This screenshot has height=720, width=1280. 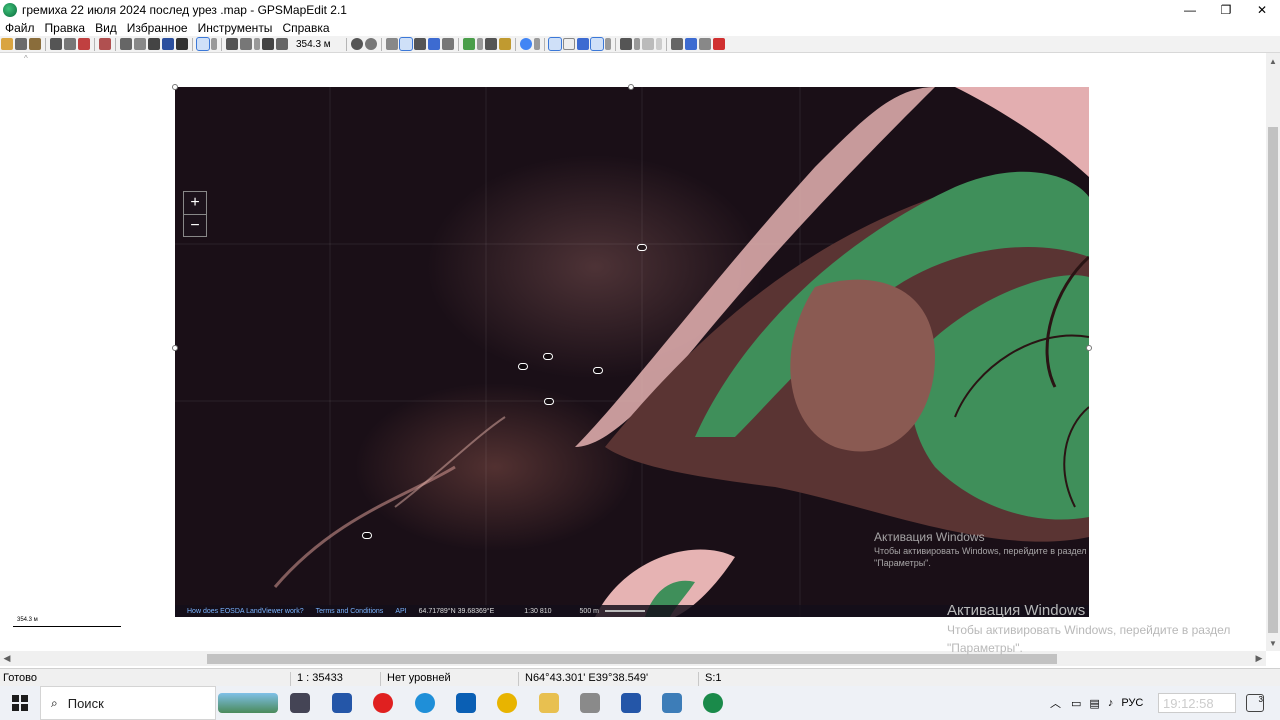 I want to click on edit-icon, so click(x=168, y=44).